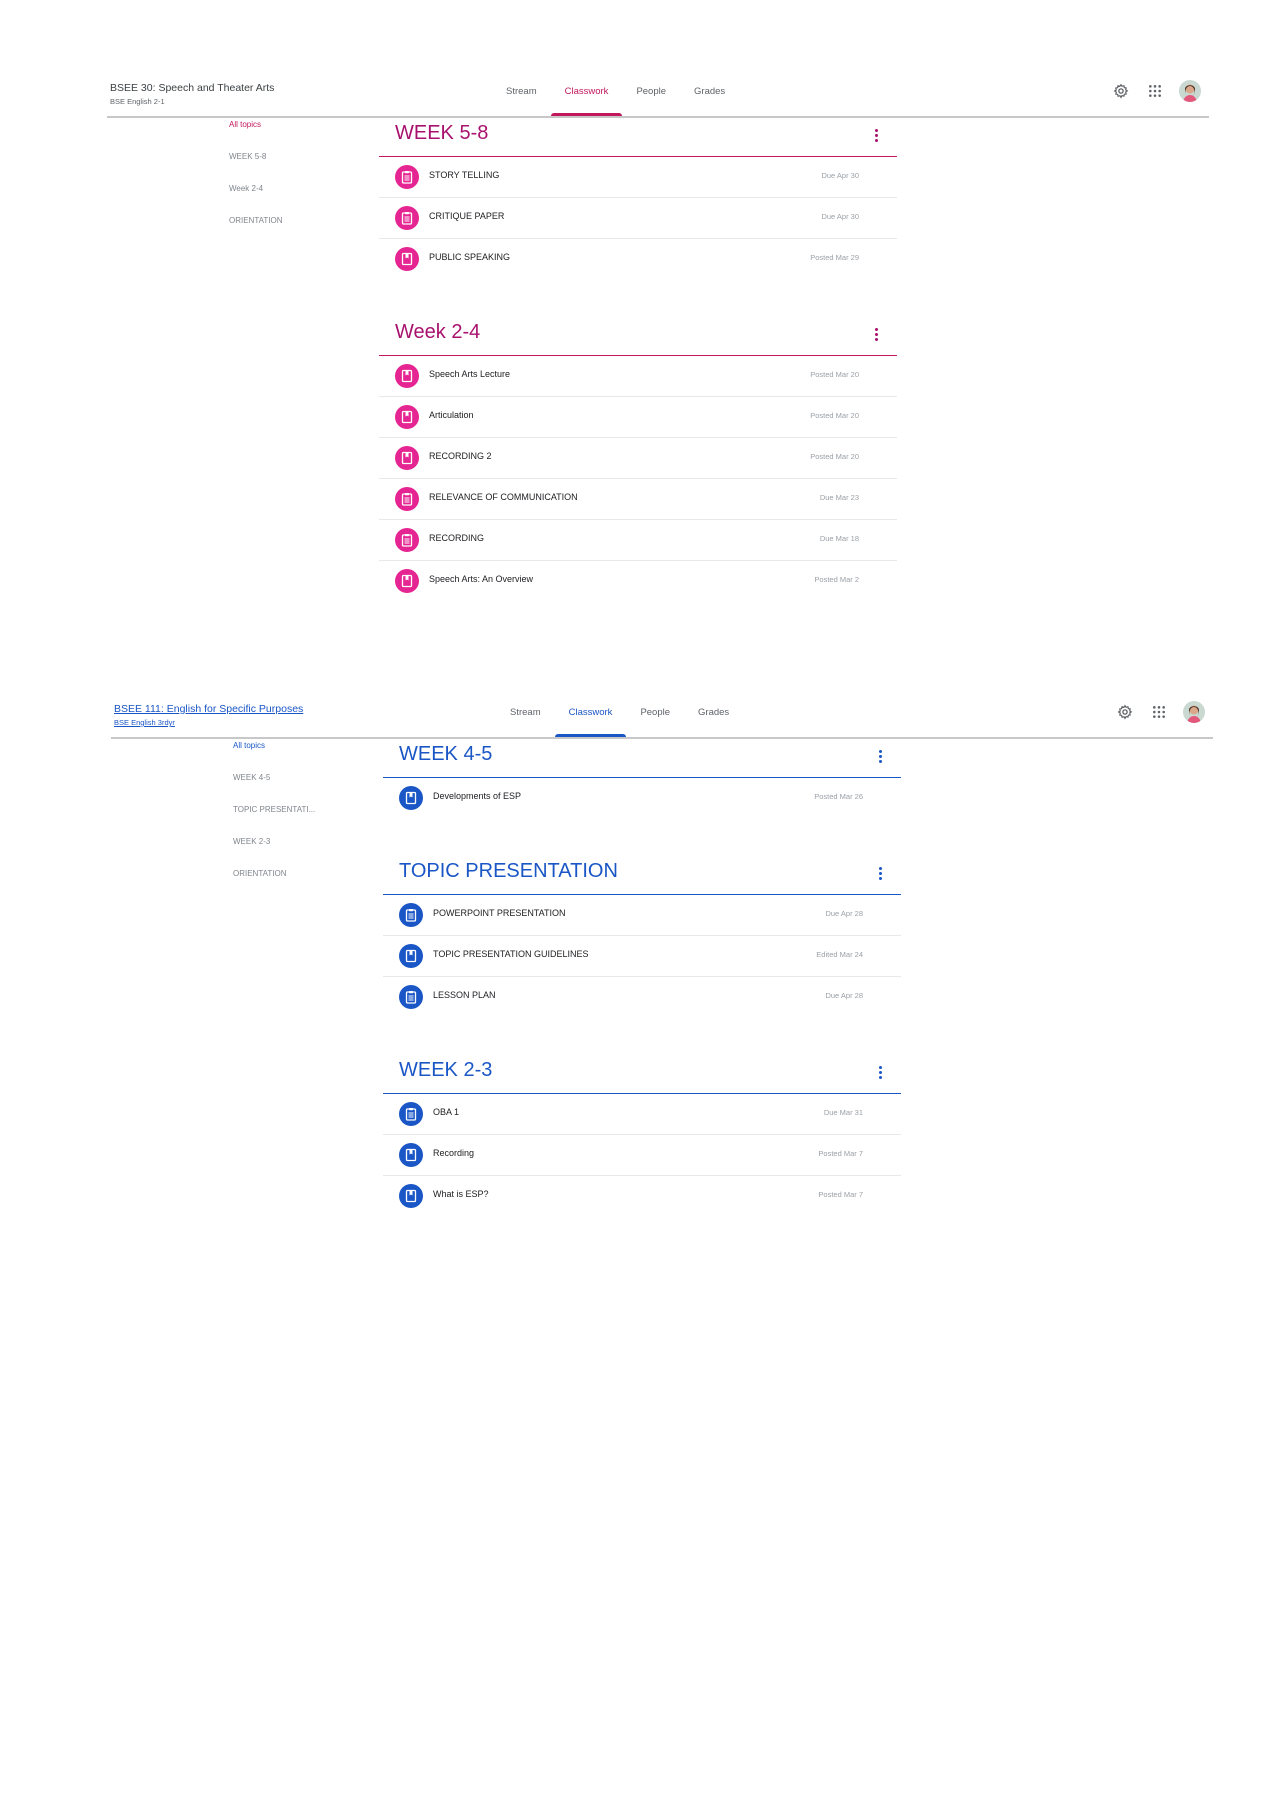  I want to click on course-title: BSEE 30: Speech and Theater Arts, so click(192, 88).